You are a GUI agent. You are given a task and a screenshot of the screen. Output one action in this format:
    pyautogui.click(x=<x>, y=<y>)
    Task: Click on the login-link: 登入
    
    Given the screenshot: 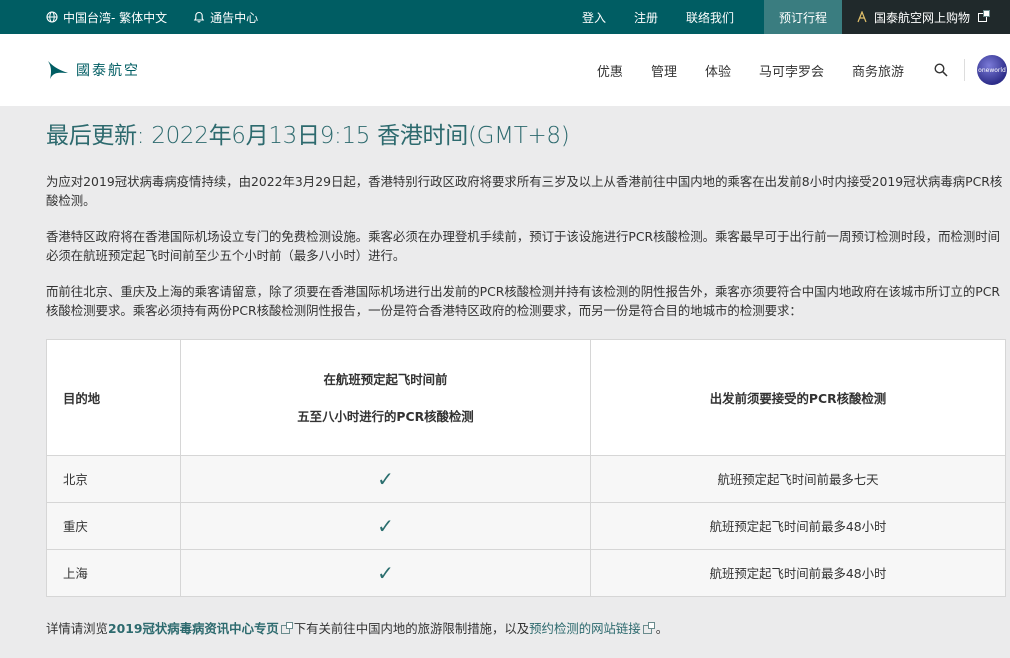 What is the action you would take?
    pyautogui.click(x=594, y=17)
    